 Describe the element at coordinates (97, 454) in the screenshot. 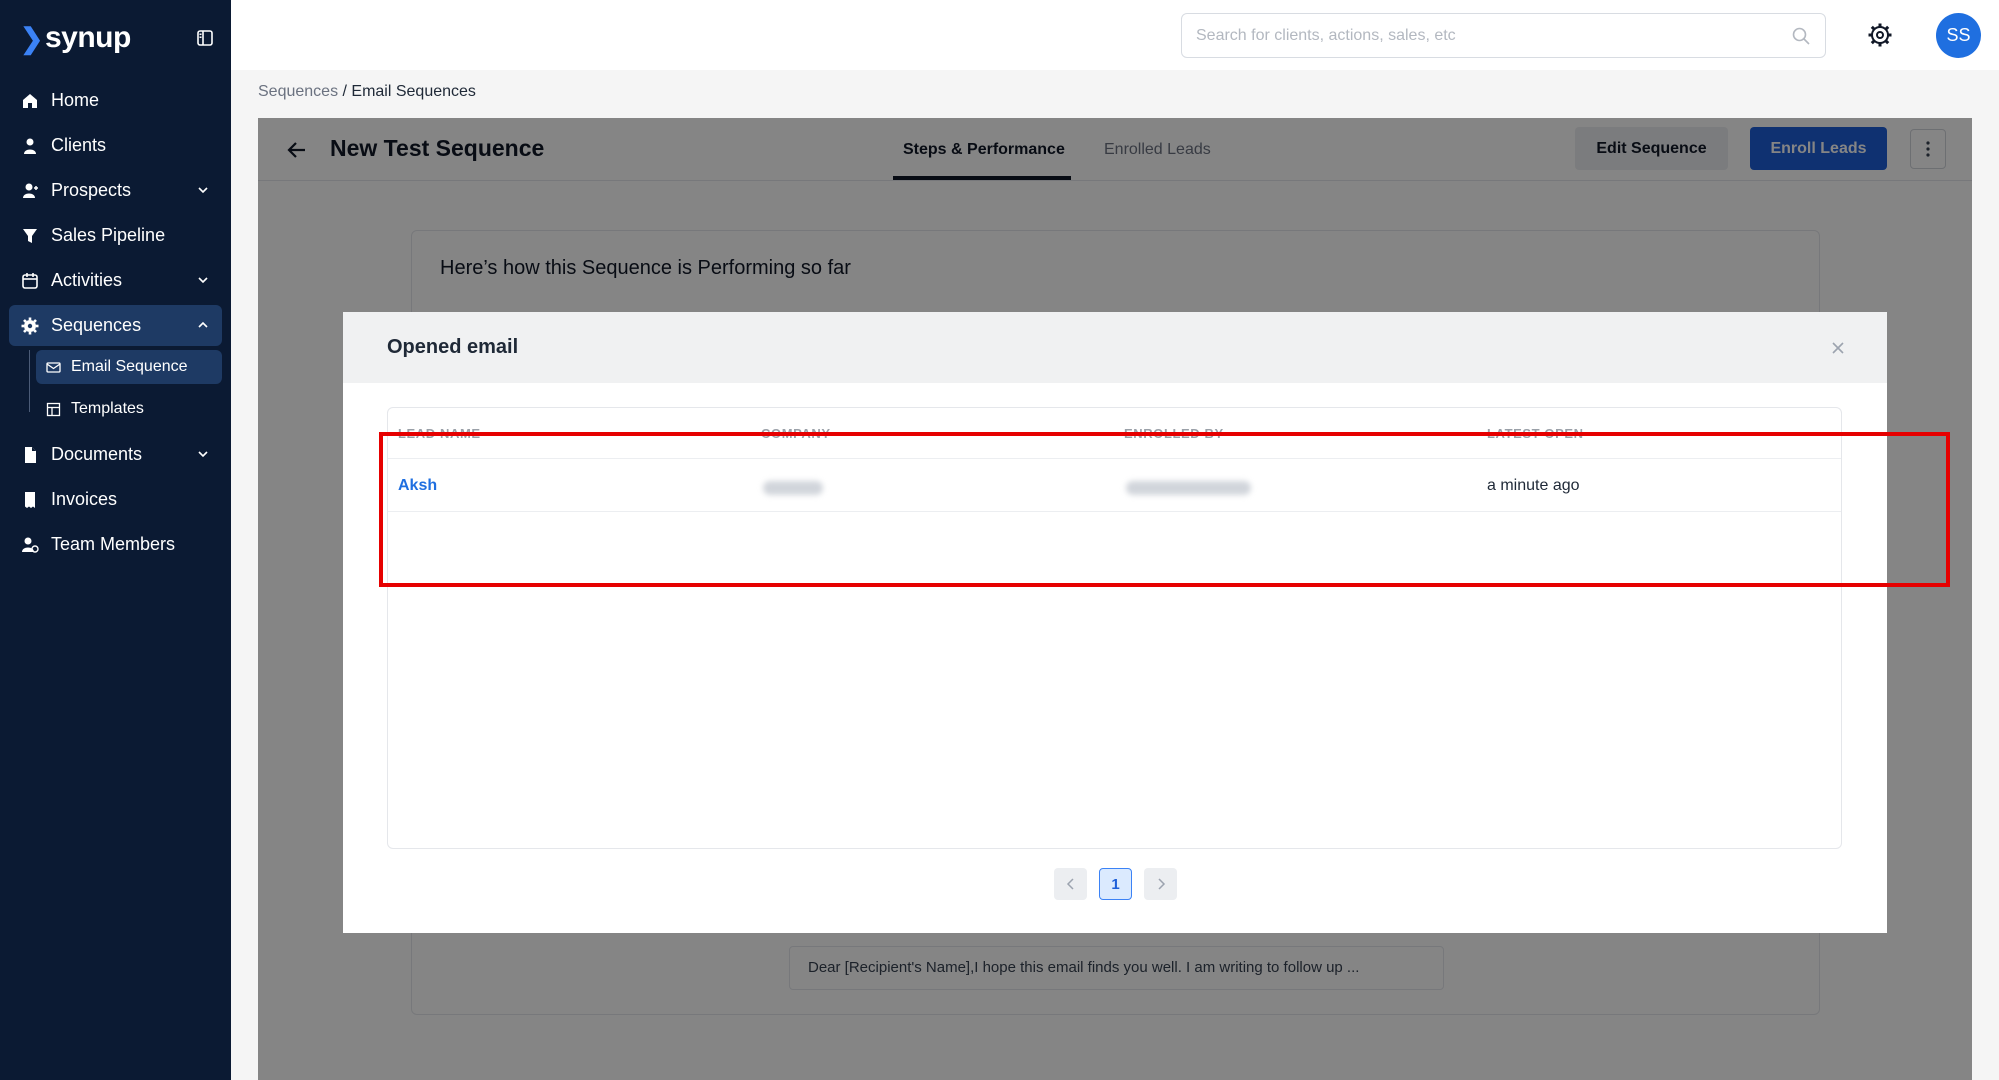

I see `sidebar-item-label: Documents` at that location.